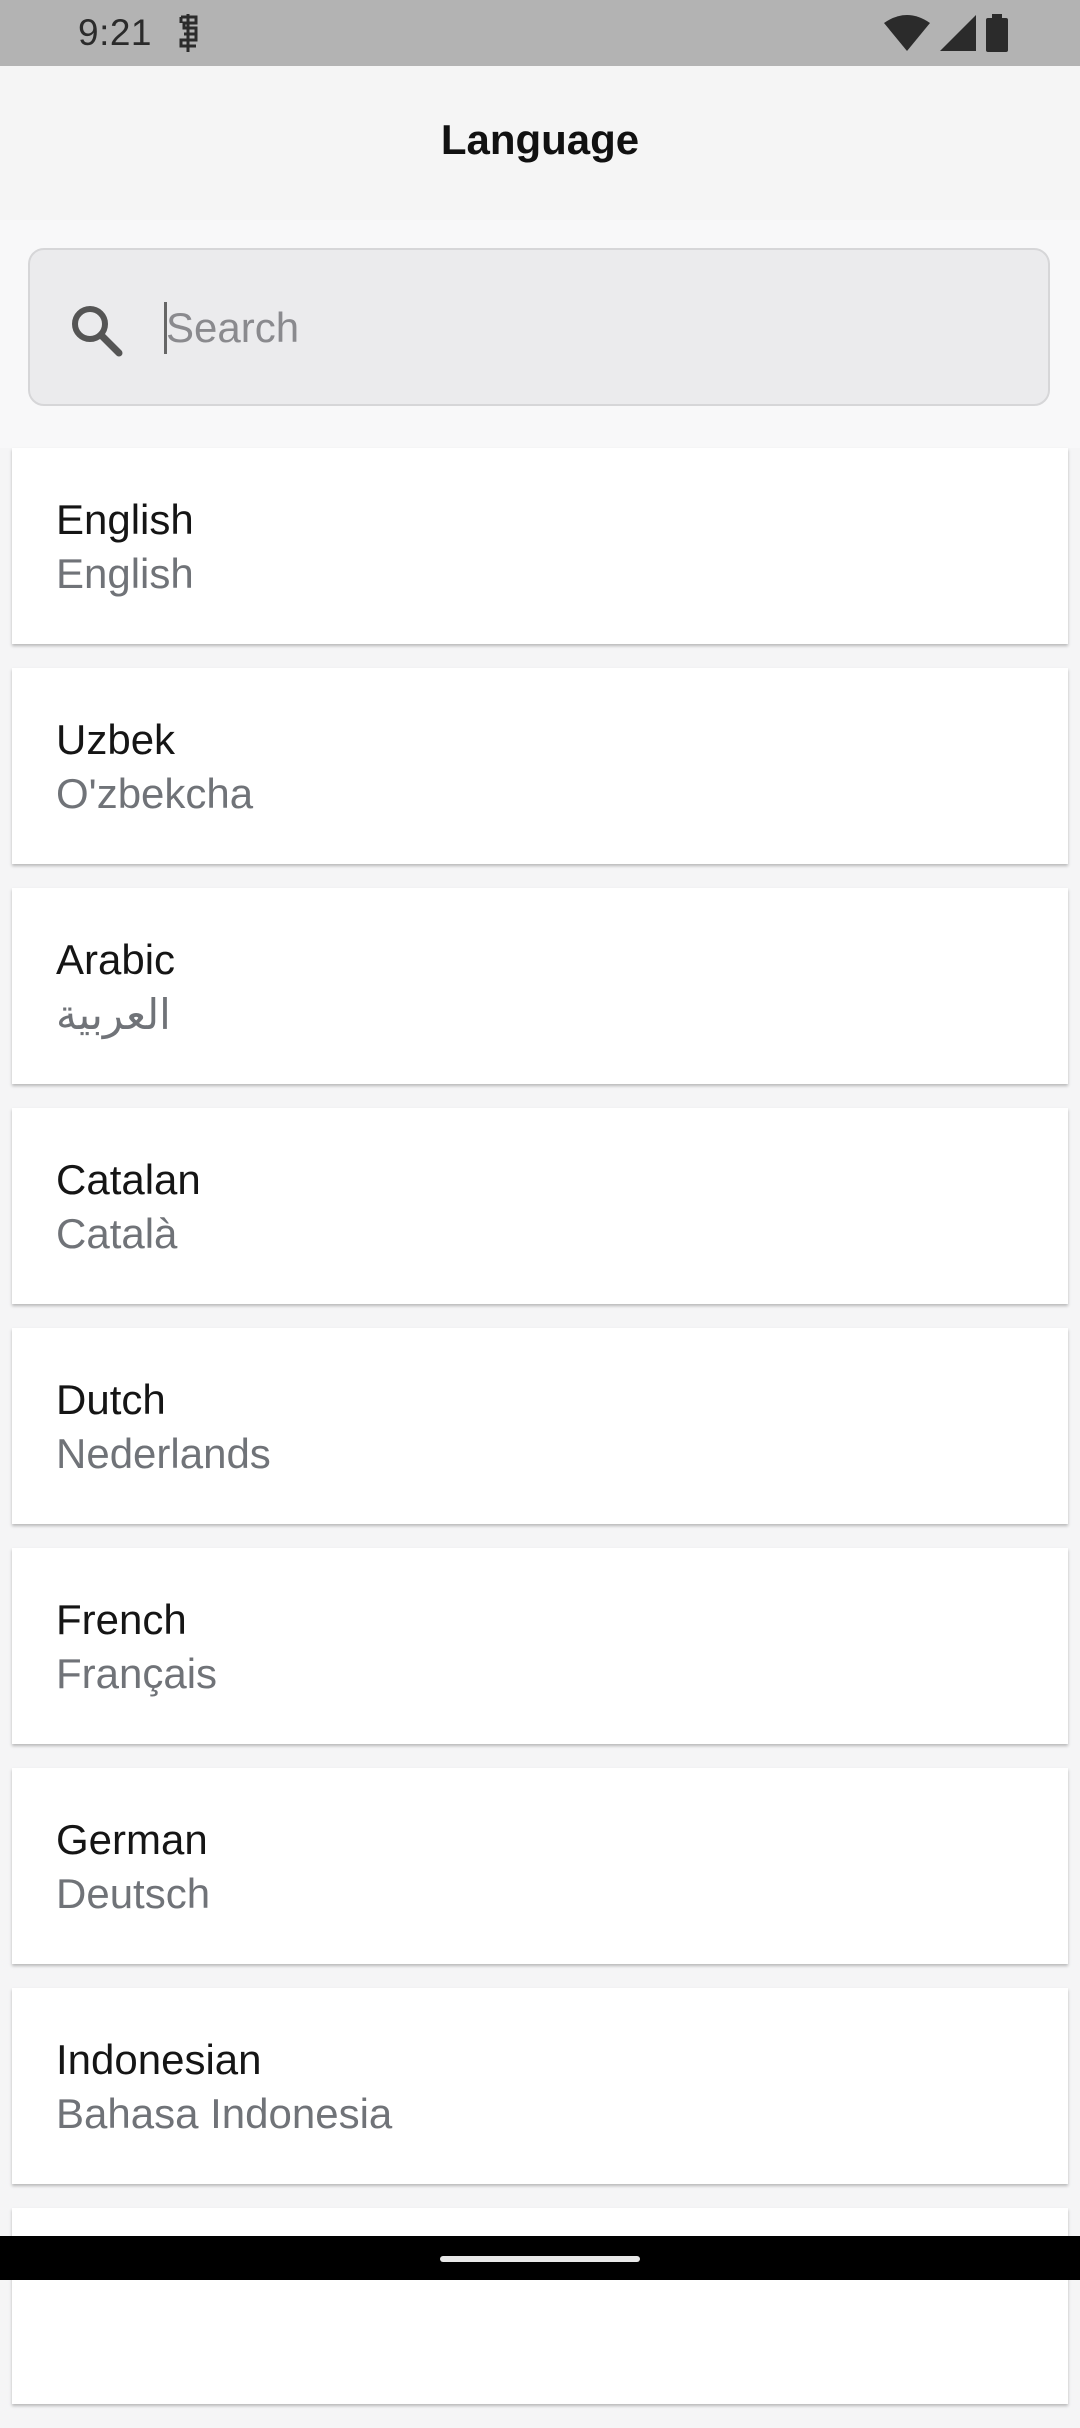  Describe the element at coordinates (540, 766) in the screenshot. I see `language-item-uzbek: Uzbek O'zbekcha` at that location.